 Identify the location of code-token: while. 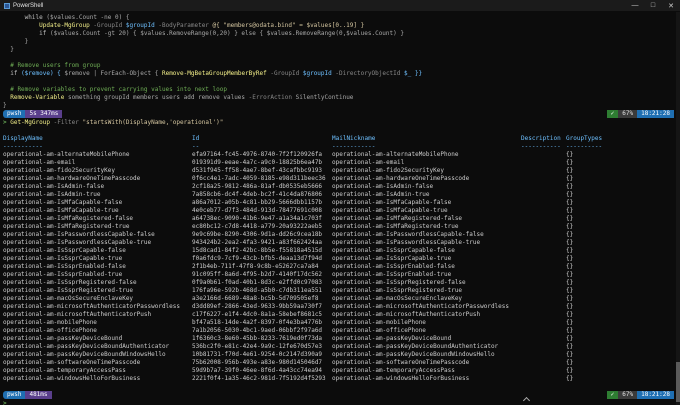
(25, 17).